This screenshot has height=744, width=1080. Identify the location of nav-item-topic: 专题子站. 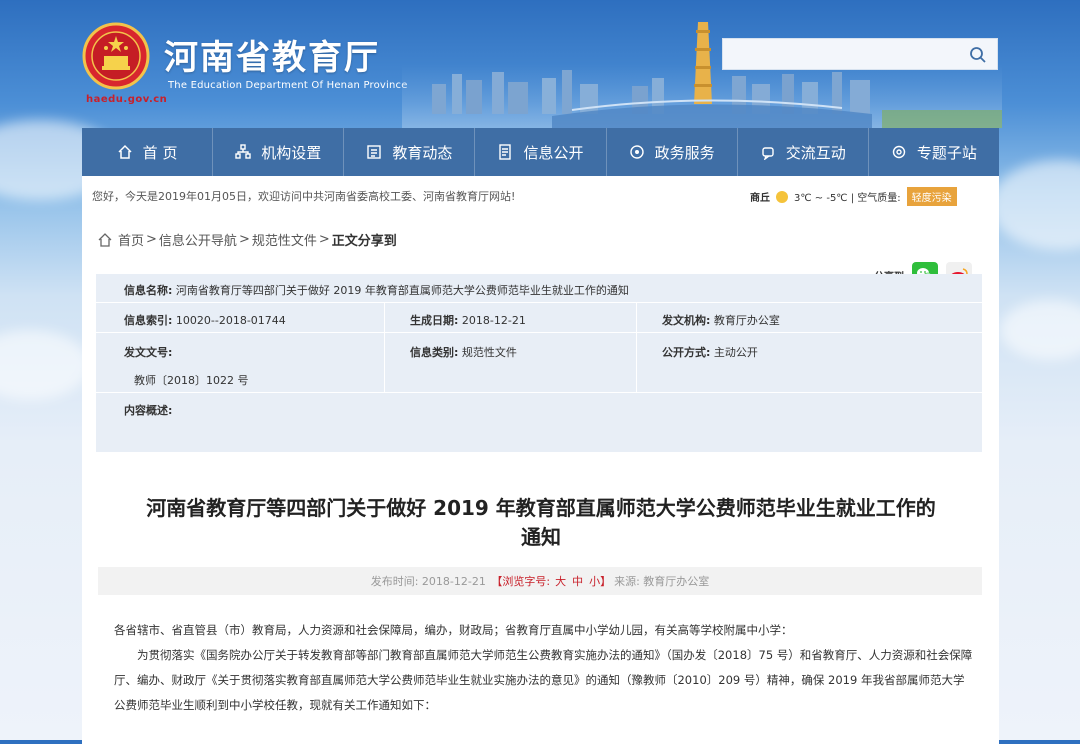
(934, 152).